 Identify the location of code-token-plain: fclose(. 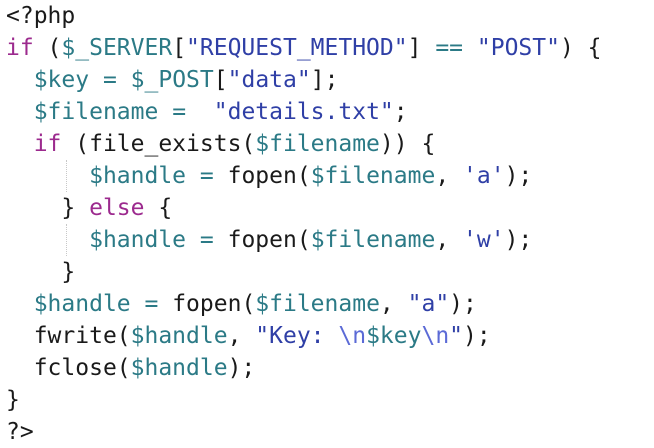
(82, 368).